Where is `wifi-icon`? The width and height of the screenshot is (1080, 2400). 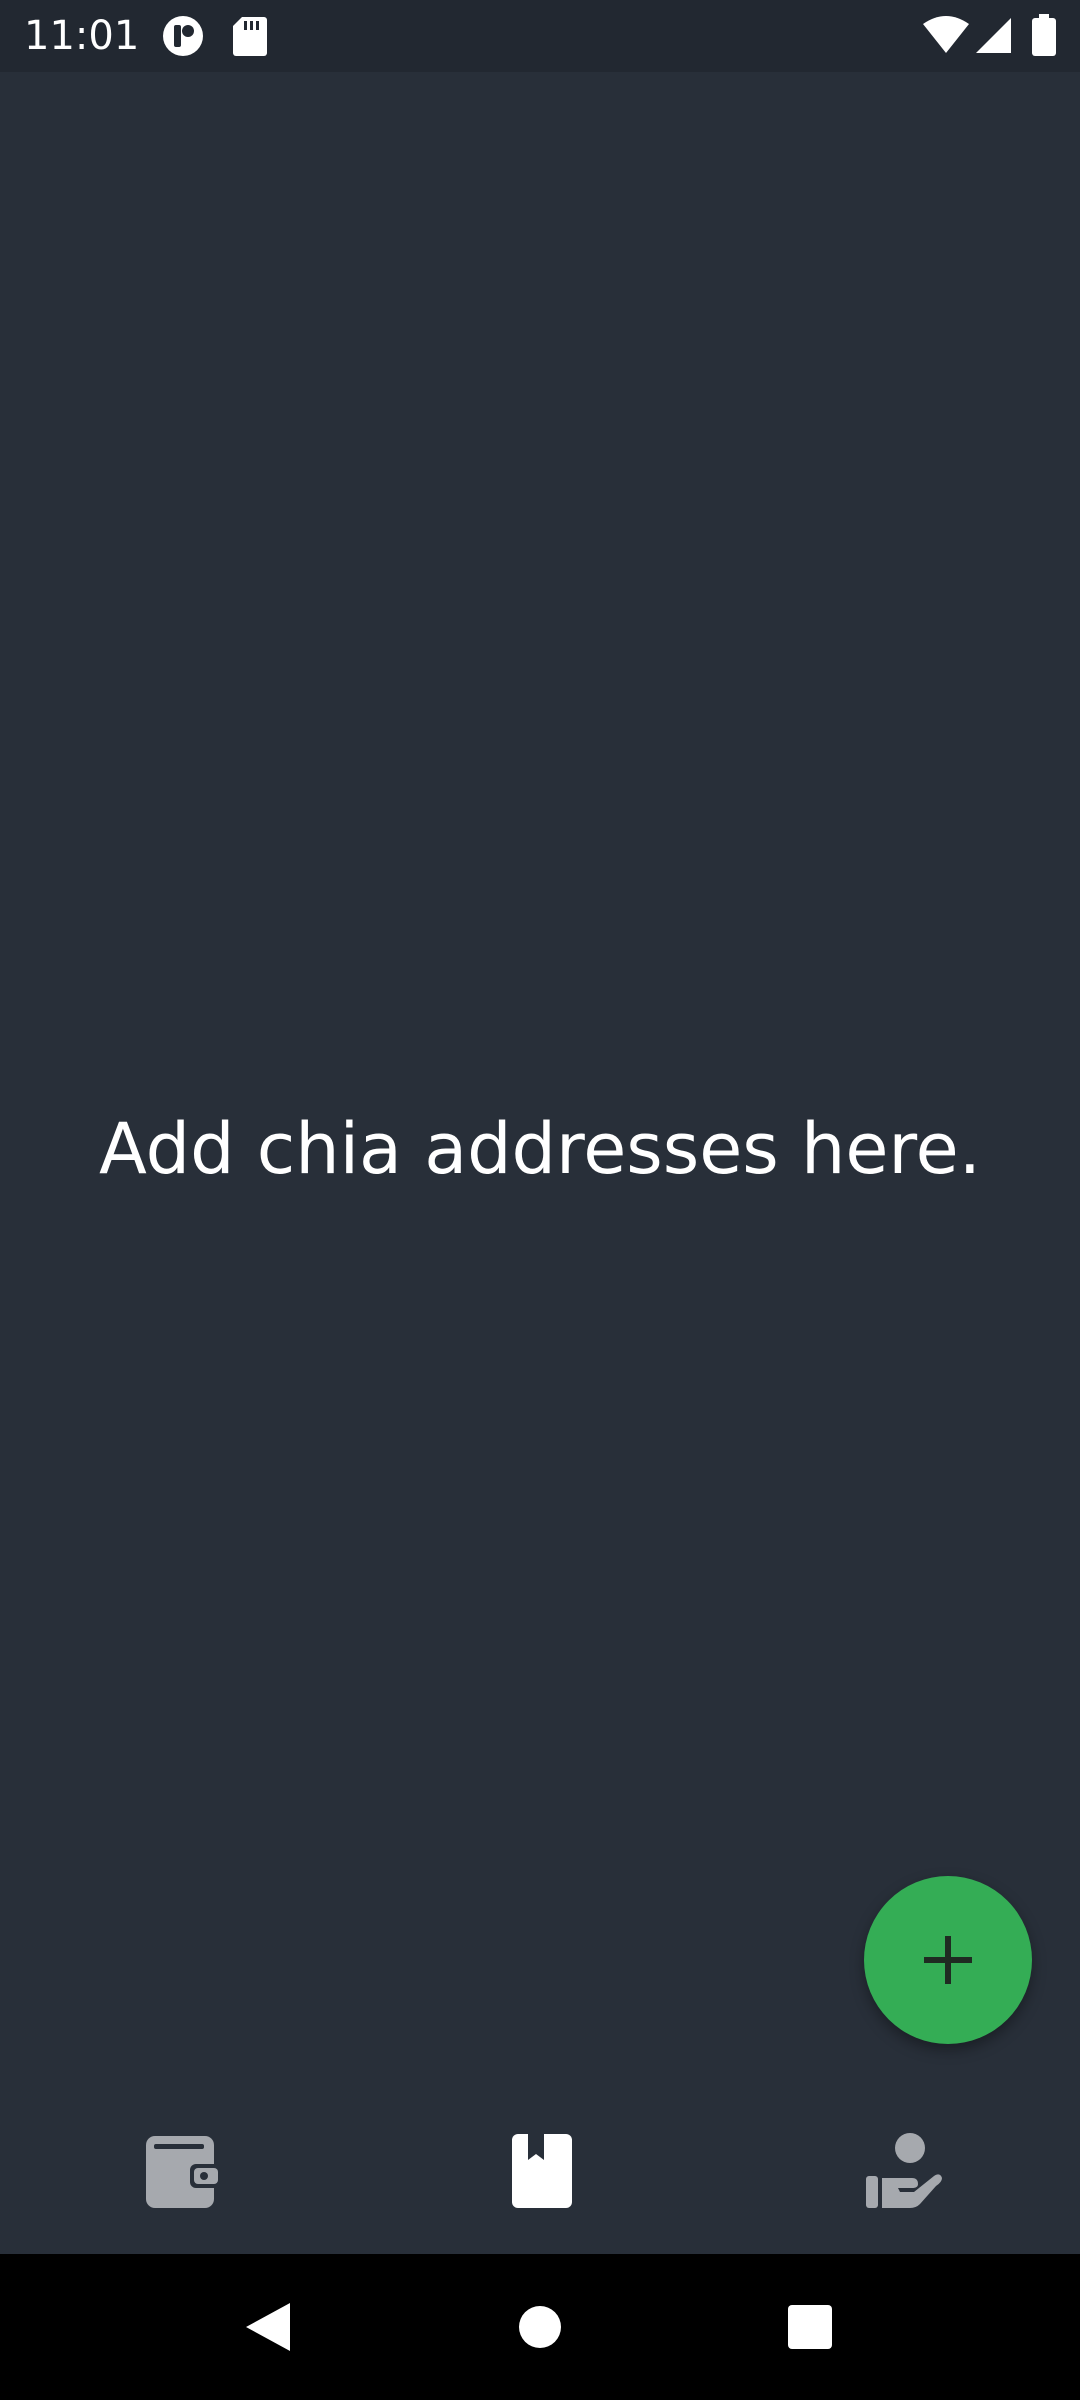 wifi-icon is located at coordinates (946, 37).